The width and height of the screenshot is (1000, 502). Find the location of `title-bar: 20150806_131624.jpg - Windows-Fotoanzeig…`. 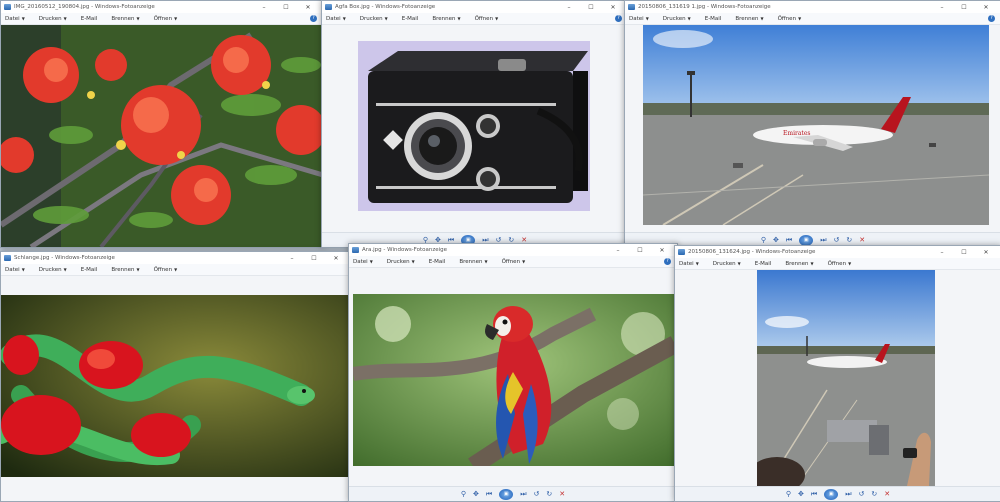

title-bar: 20150806_131624.jpg - Windows-Fotoanzeig… is located at coordinates (837, 252).